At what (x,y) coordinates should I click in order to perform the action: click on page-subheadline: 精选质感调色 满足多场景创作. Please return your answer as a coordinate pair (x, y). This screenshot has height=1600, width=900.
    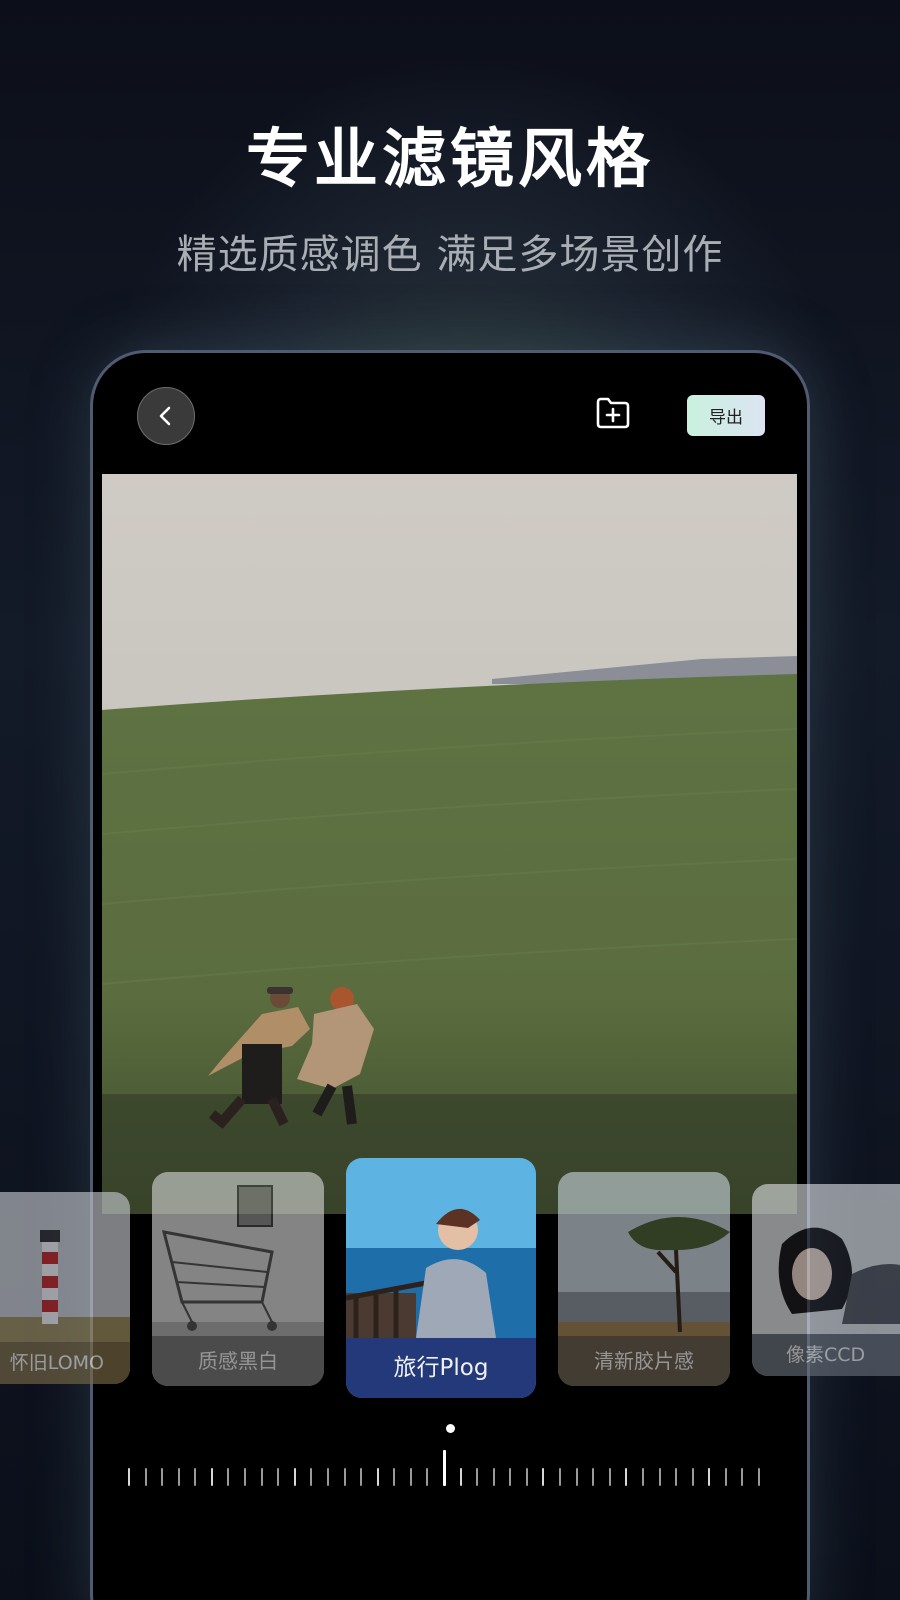
    Looking at the image, I should click on (450, 255).